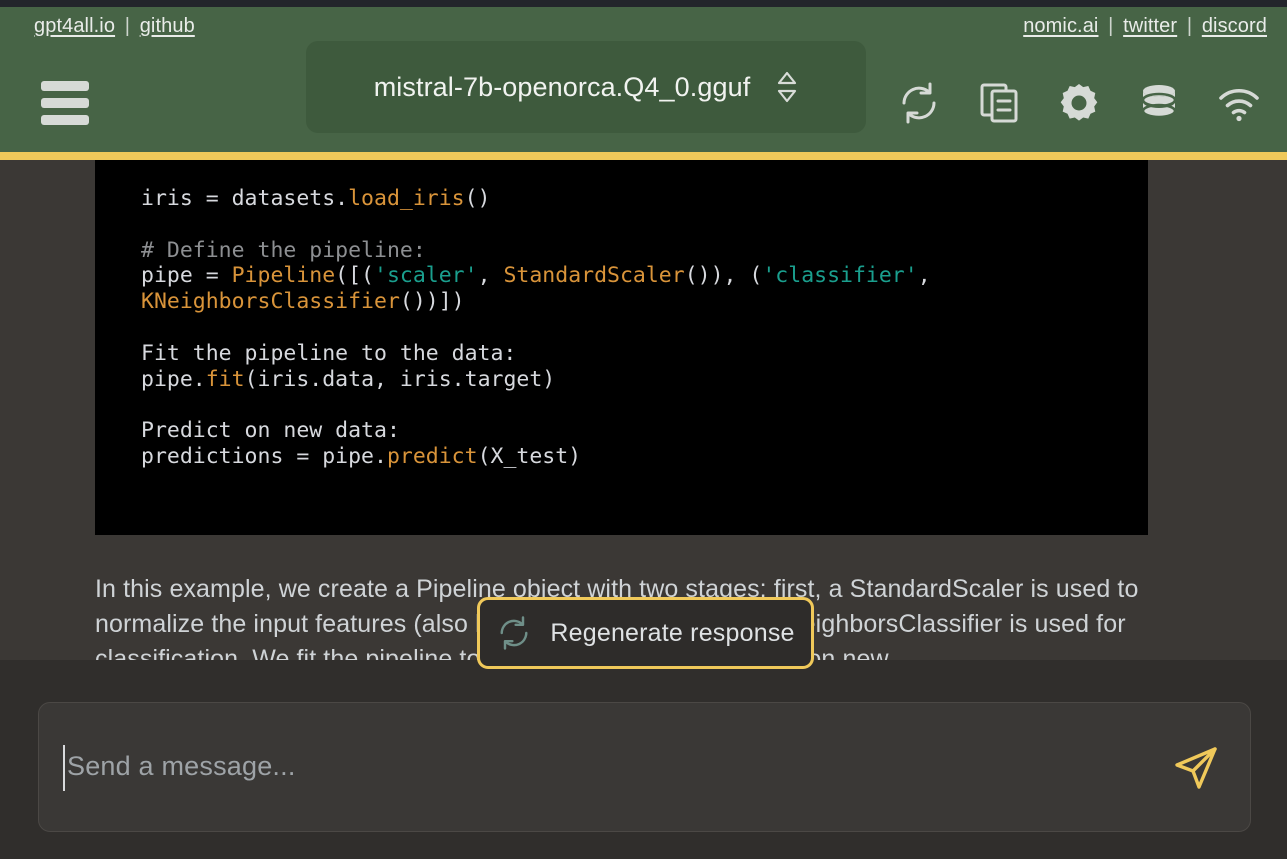 Image resolution: width=1287 pixels, height=859 pixels. I want to click on code-line: pipe.fit(iris.data, iris.target), so click(644, 380).